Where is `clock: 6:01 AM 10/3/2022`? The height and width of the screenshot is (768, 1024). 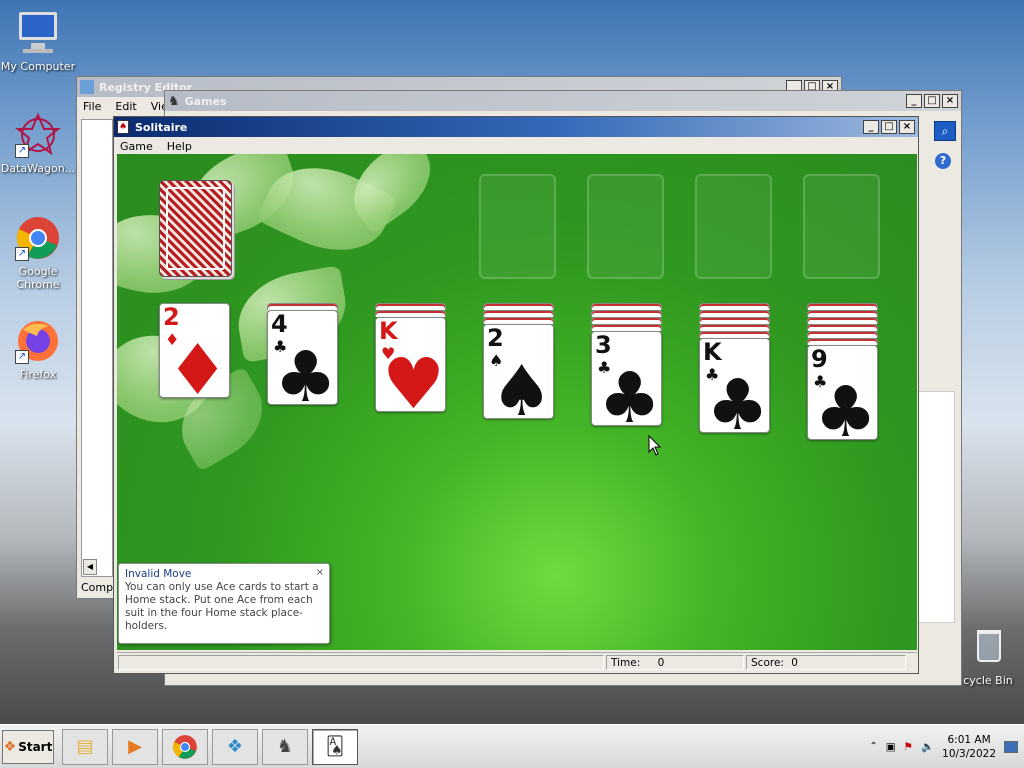 clock: 6:01 AM 10/3/2022 is located at coordinates (969, 747).